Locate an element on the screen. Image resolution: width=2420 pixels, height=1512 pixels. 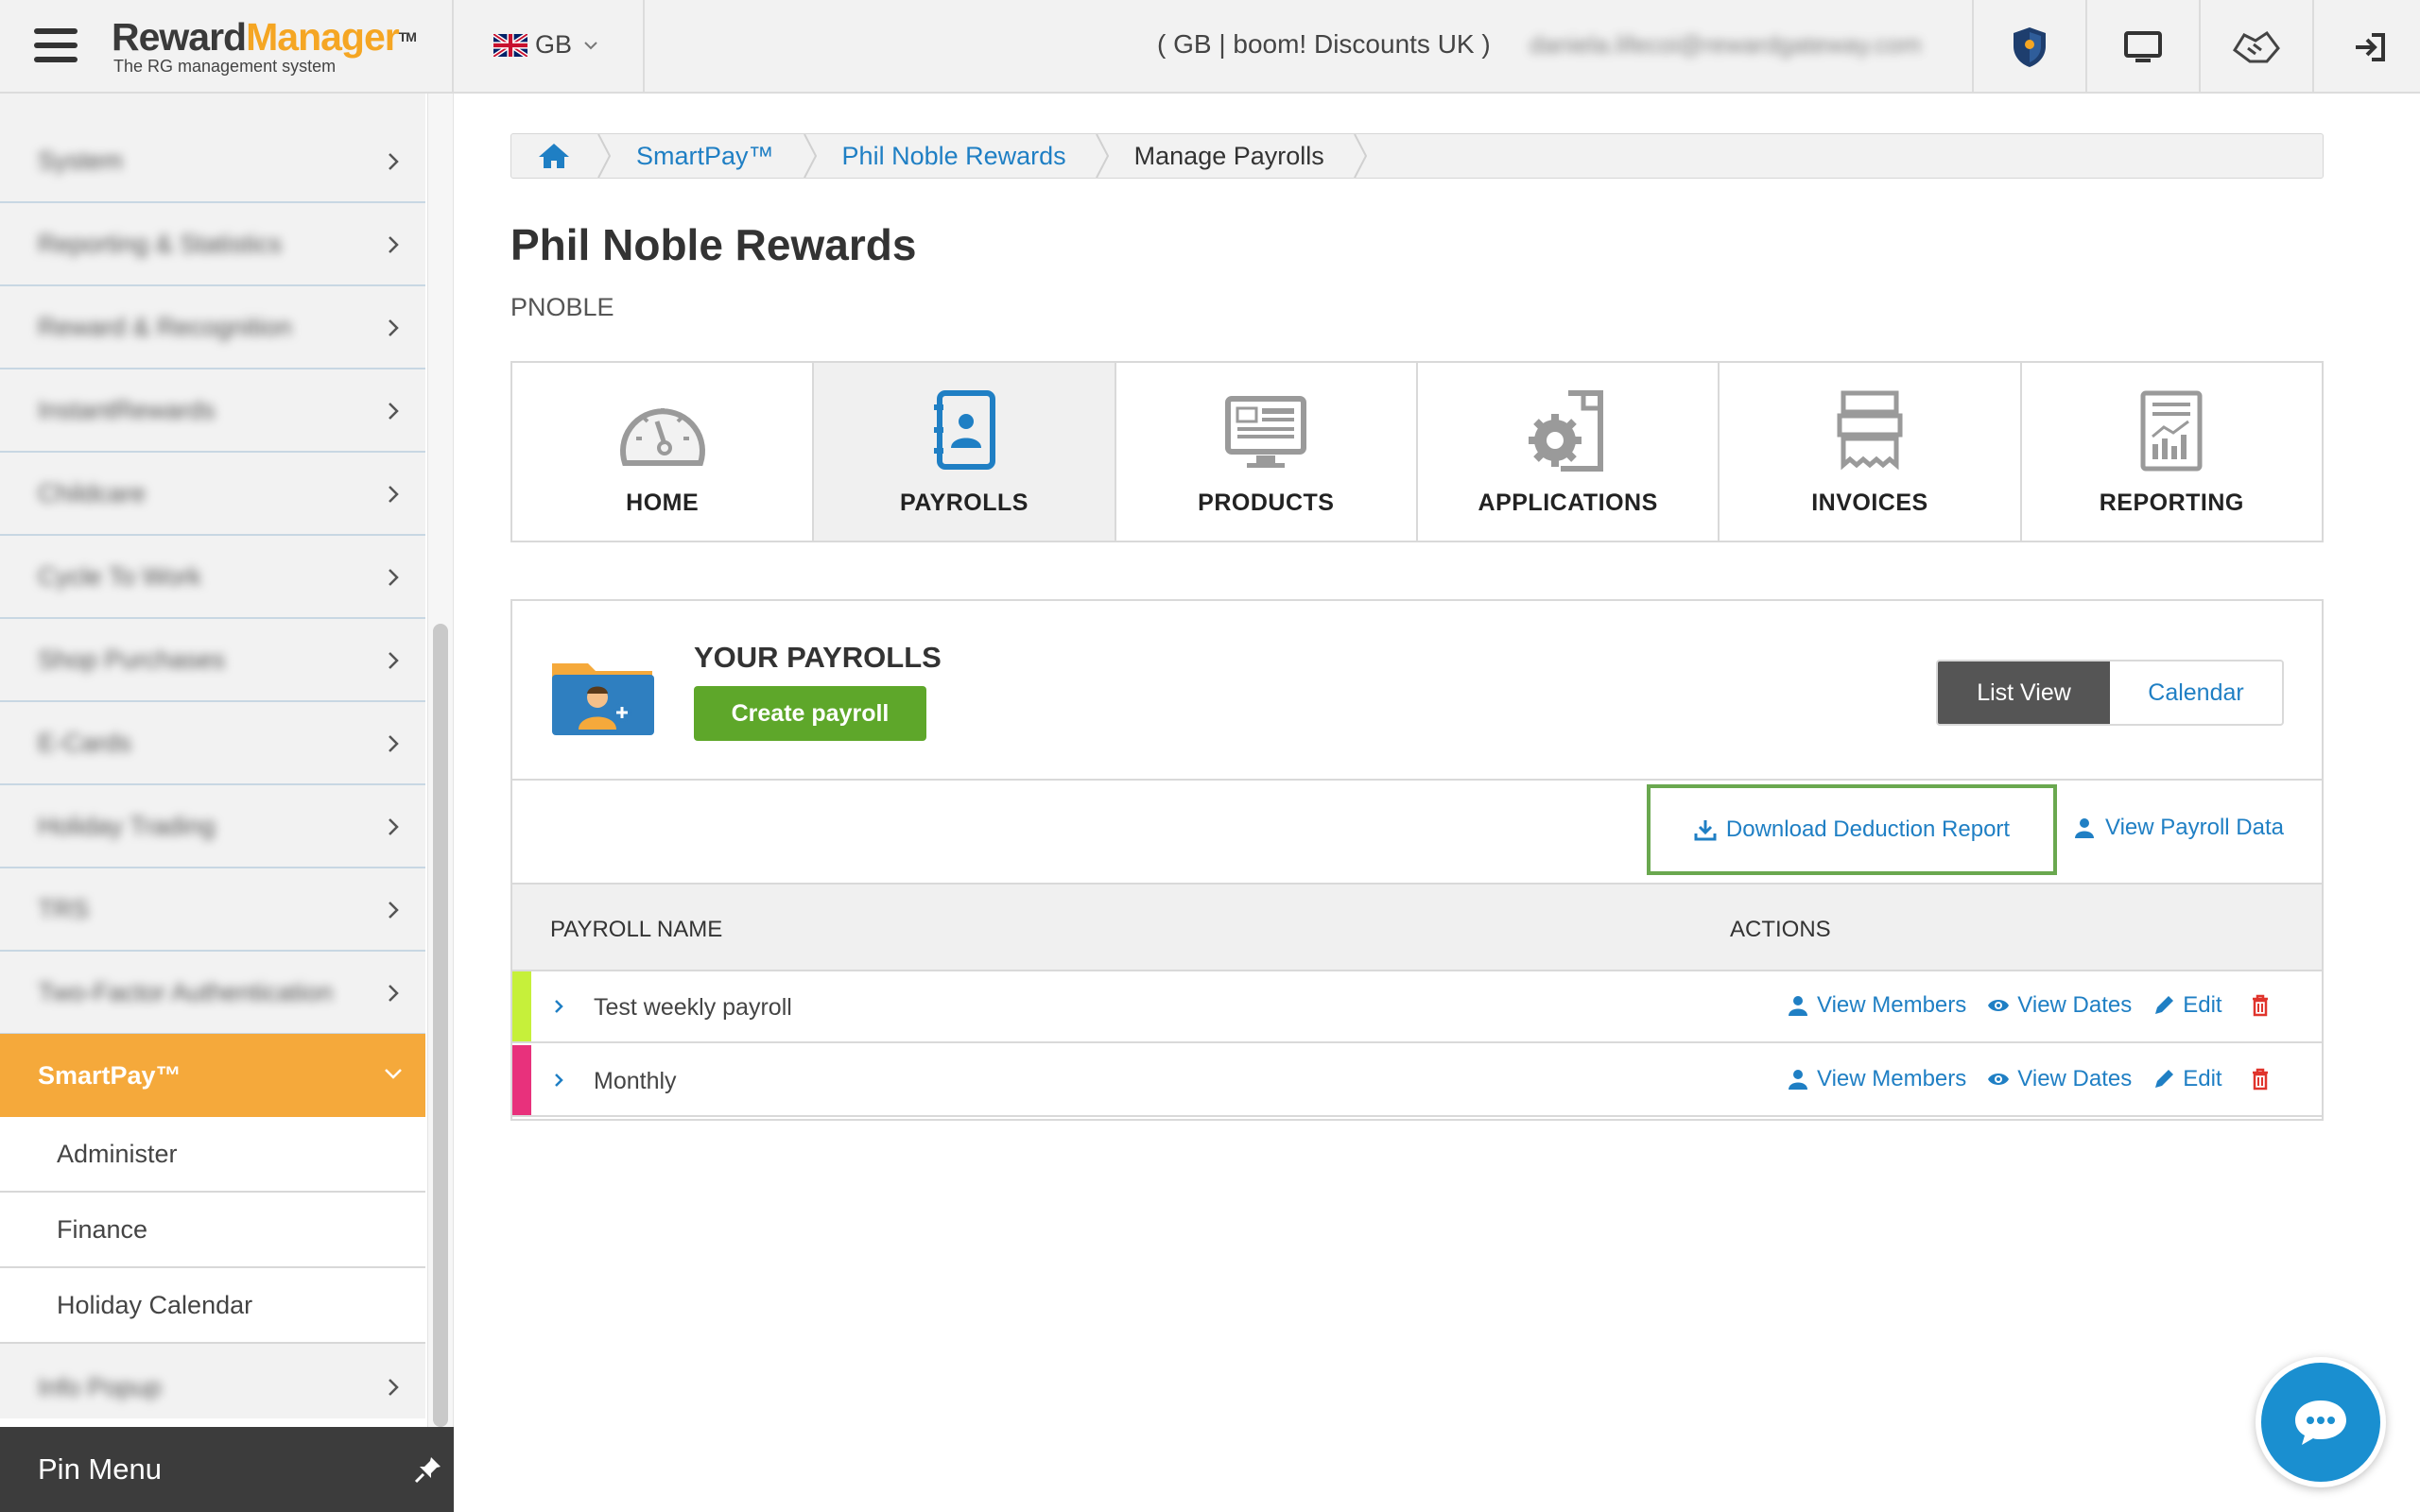
chevron-down-icon is located at coordinates (393, 1074).